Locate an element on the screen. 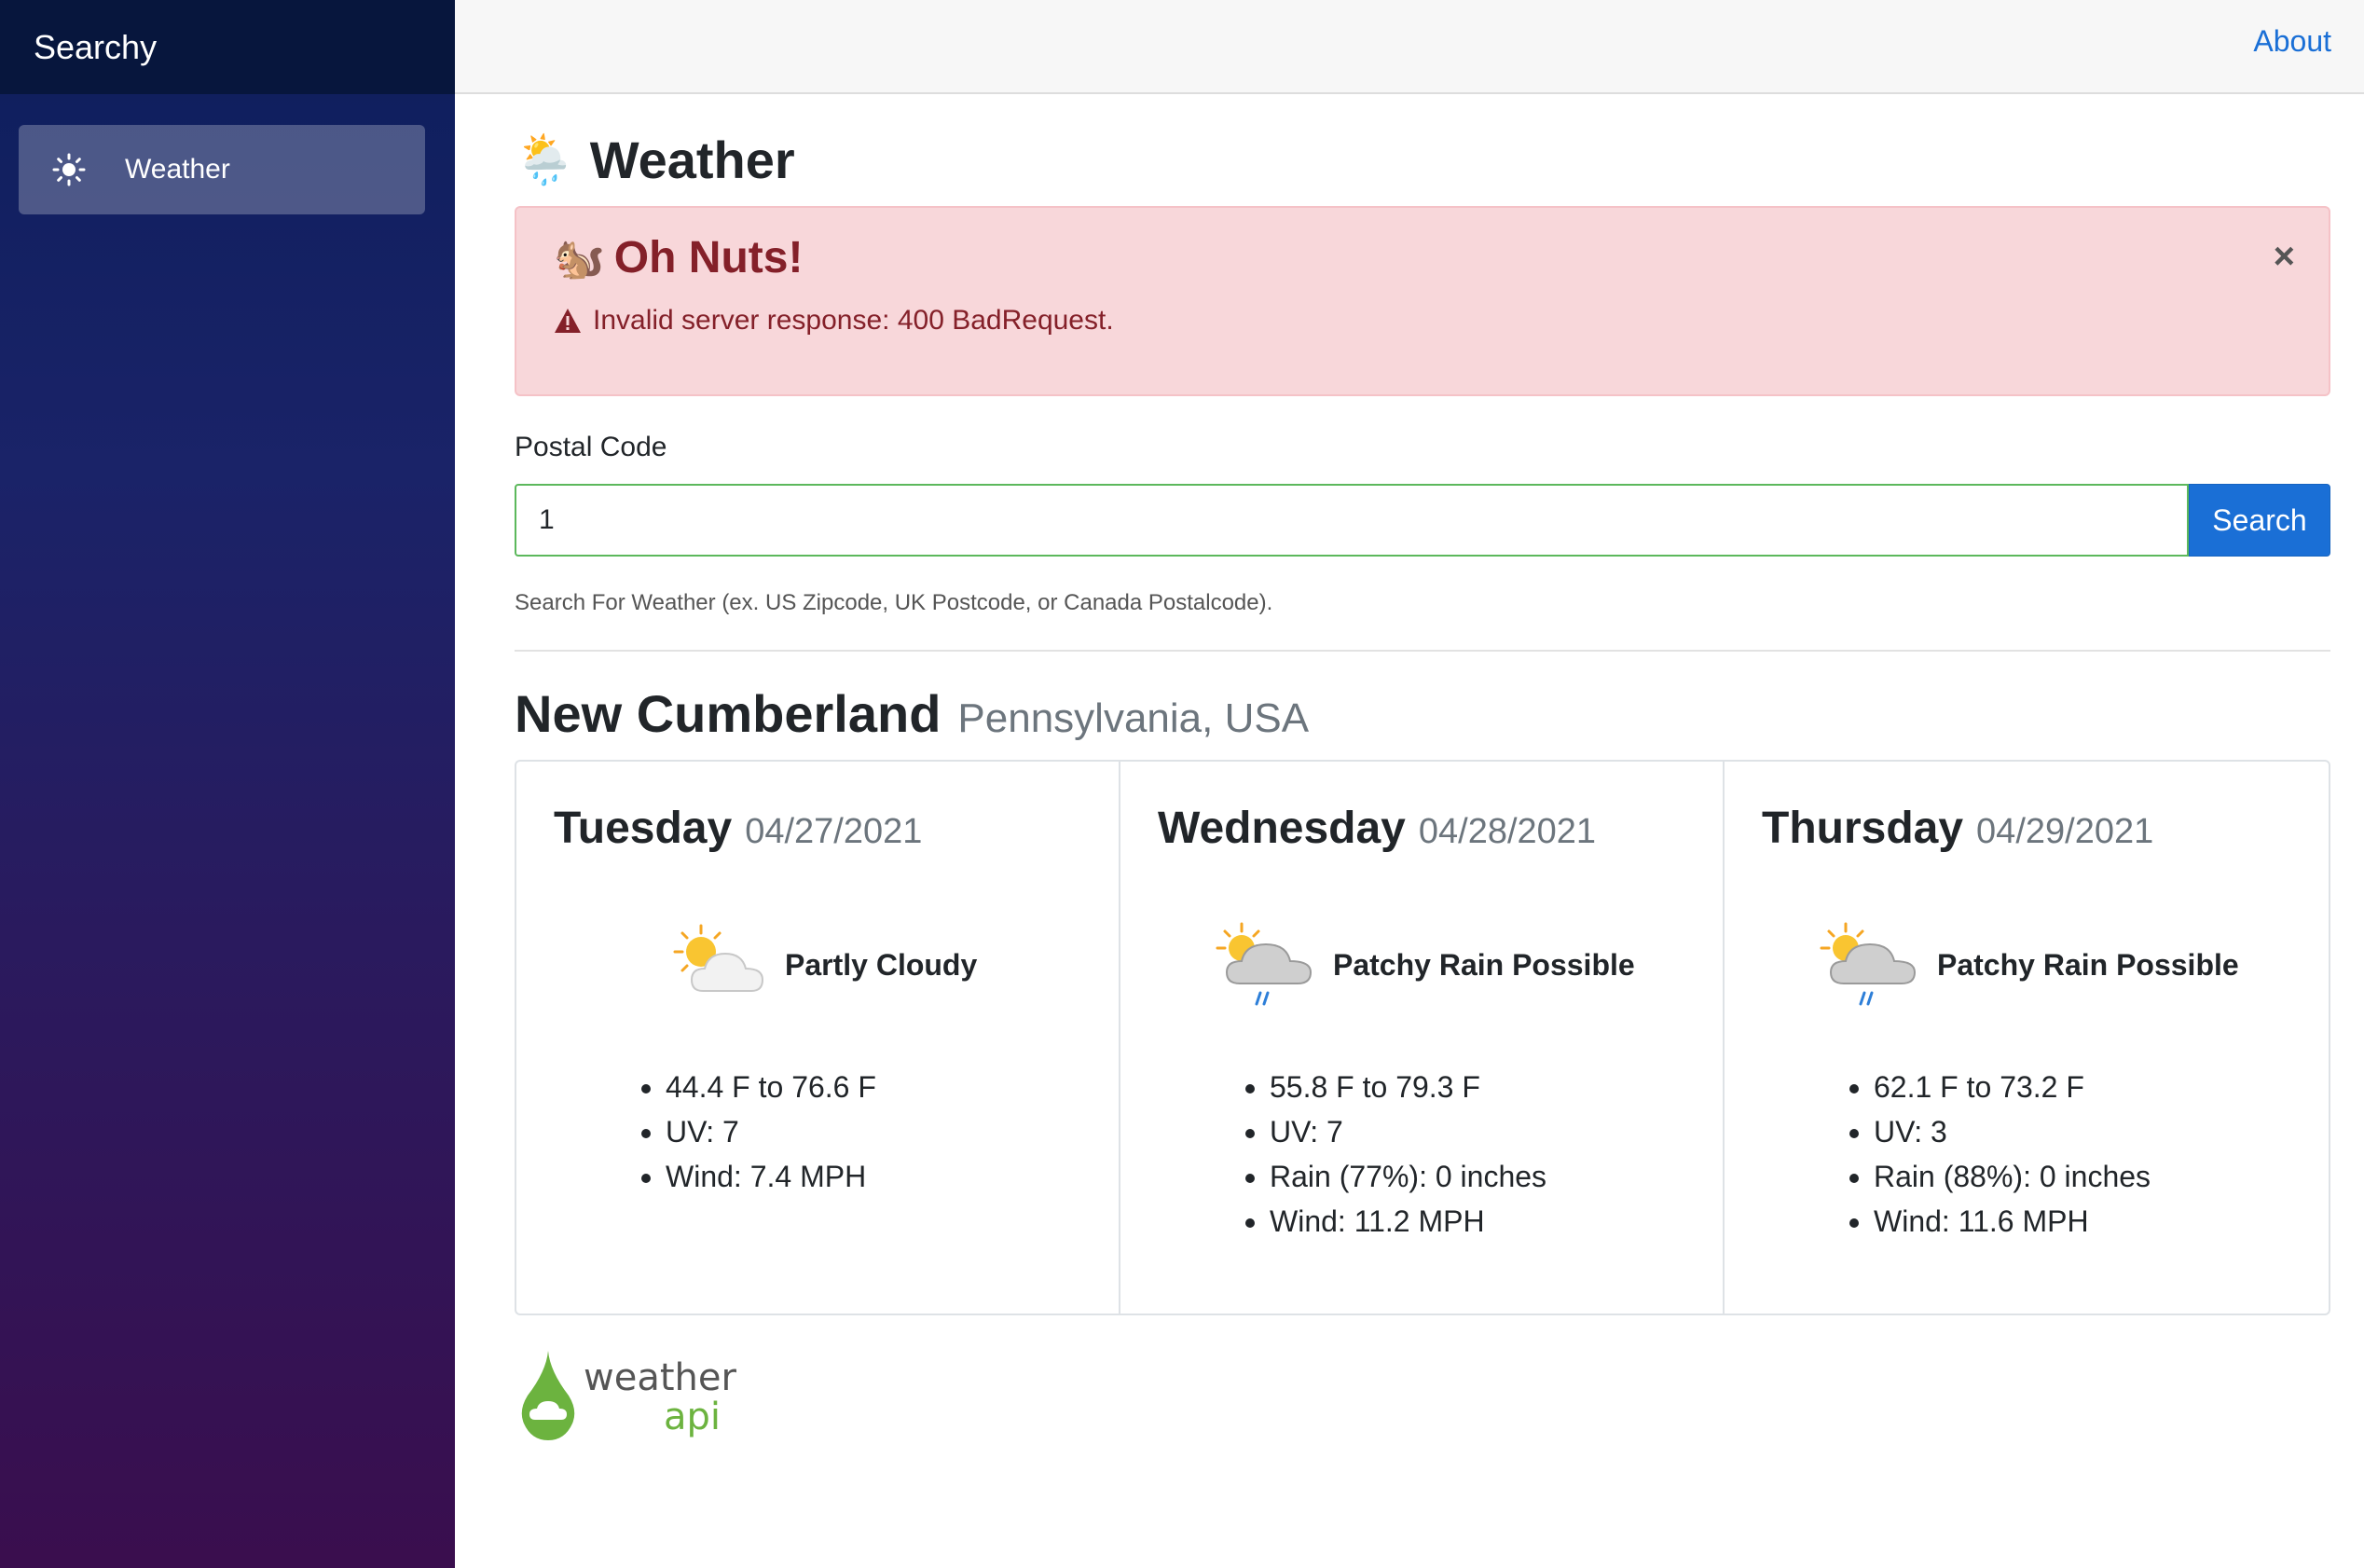 This screenshot has height=1568, width=2364. forecast-stat: 62.1 F to 73.2 F is located at coordinates (2012, 1087).